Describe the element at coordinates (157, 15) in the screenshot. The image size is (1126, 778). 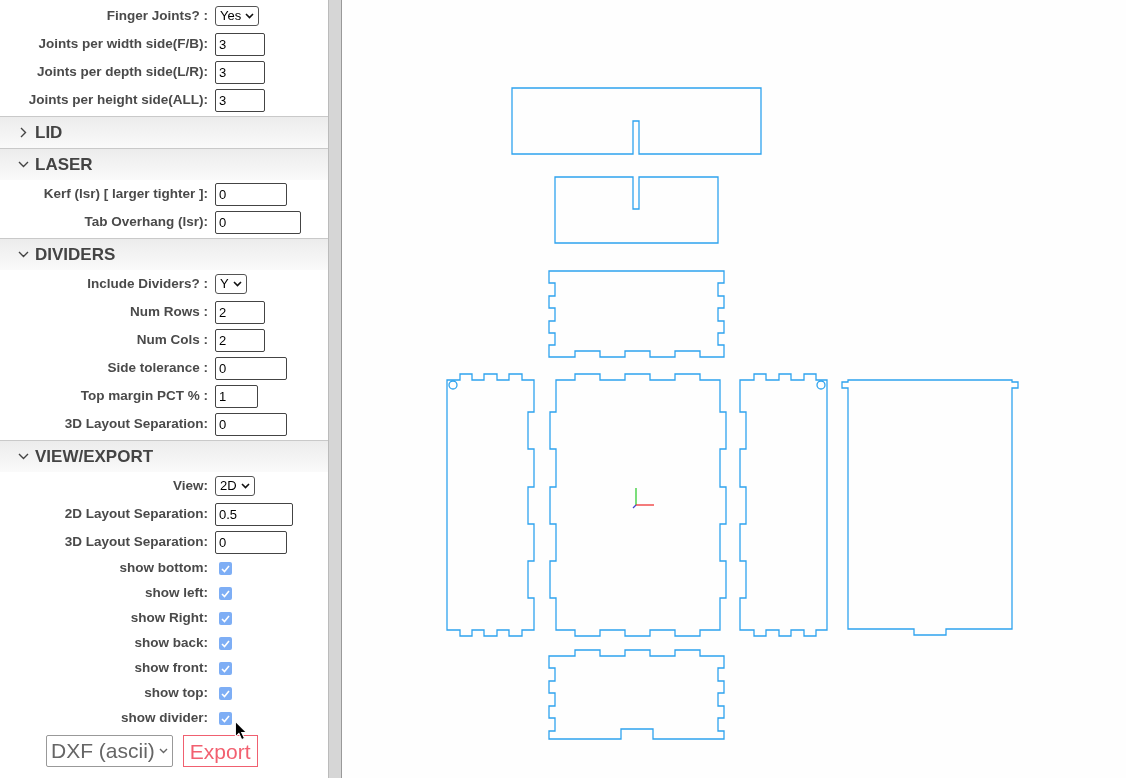
I see `field-label: Finger Joints? :` at that location.